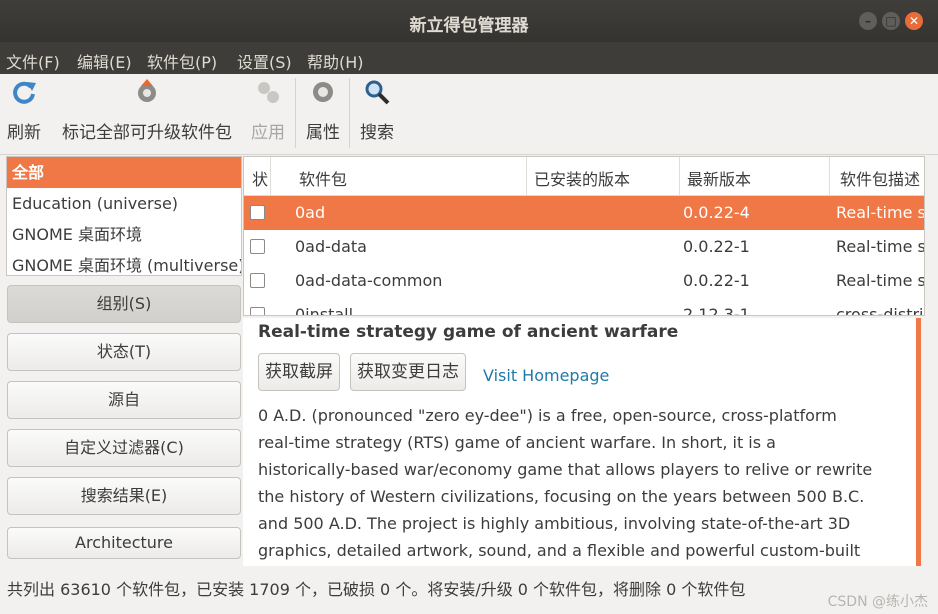 Image resolution: width=938 pixels, height=614 pixels. I want to click on column-package: 软件包, so click(323, 178).